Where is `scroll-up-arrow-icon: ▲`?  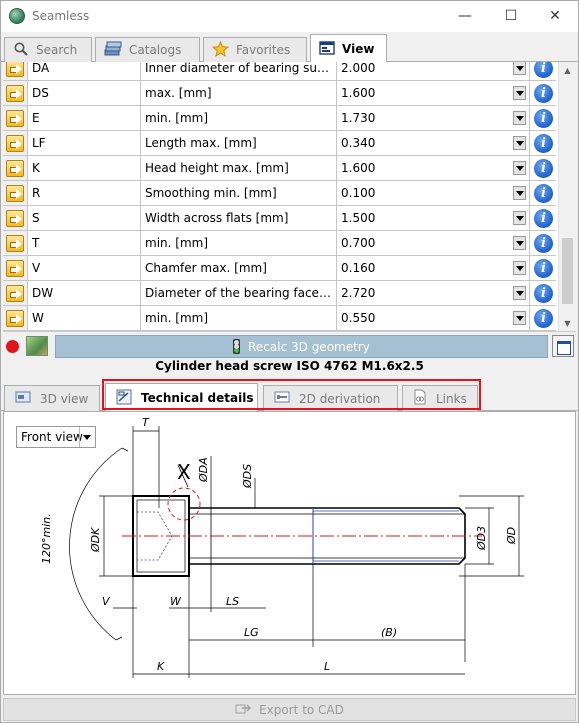
scroll-up-arrow-icon: ▲ is located at coordinates (567, 70).